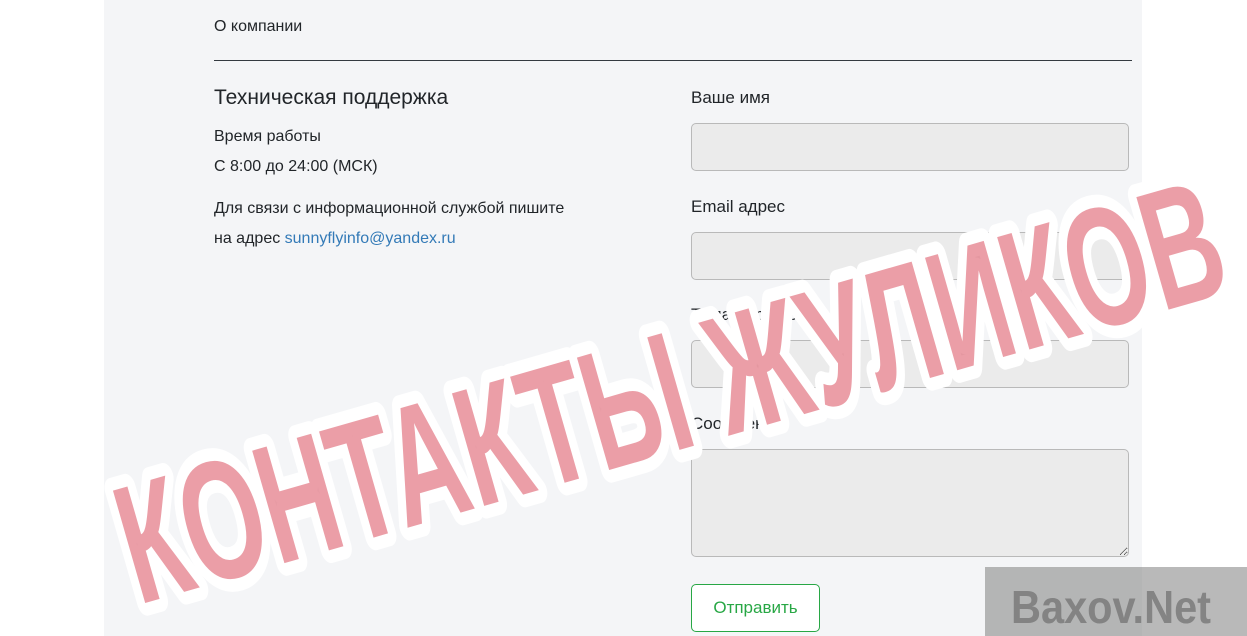  Describe the element at coordinates (758, 314) in the screenshot. I see `subject-label: Тема обращения` at that location.